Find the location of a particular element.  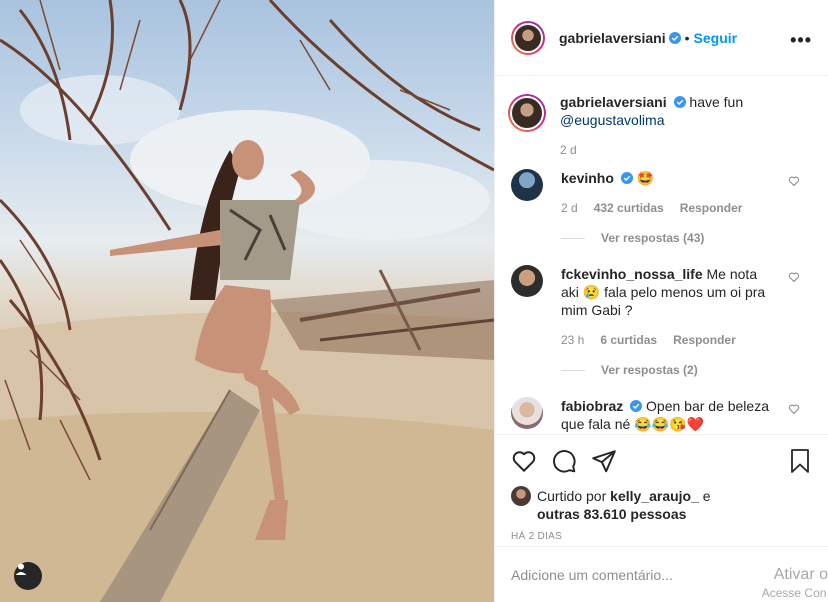

commenter-username: fabiobraz is located at coordinates (592, 406).